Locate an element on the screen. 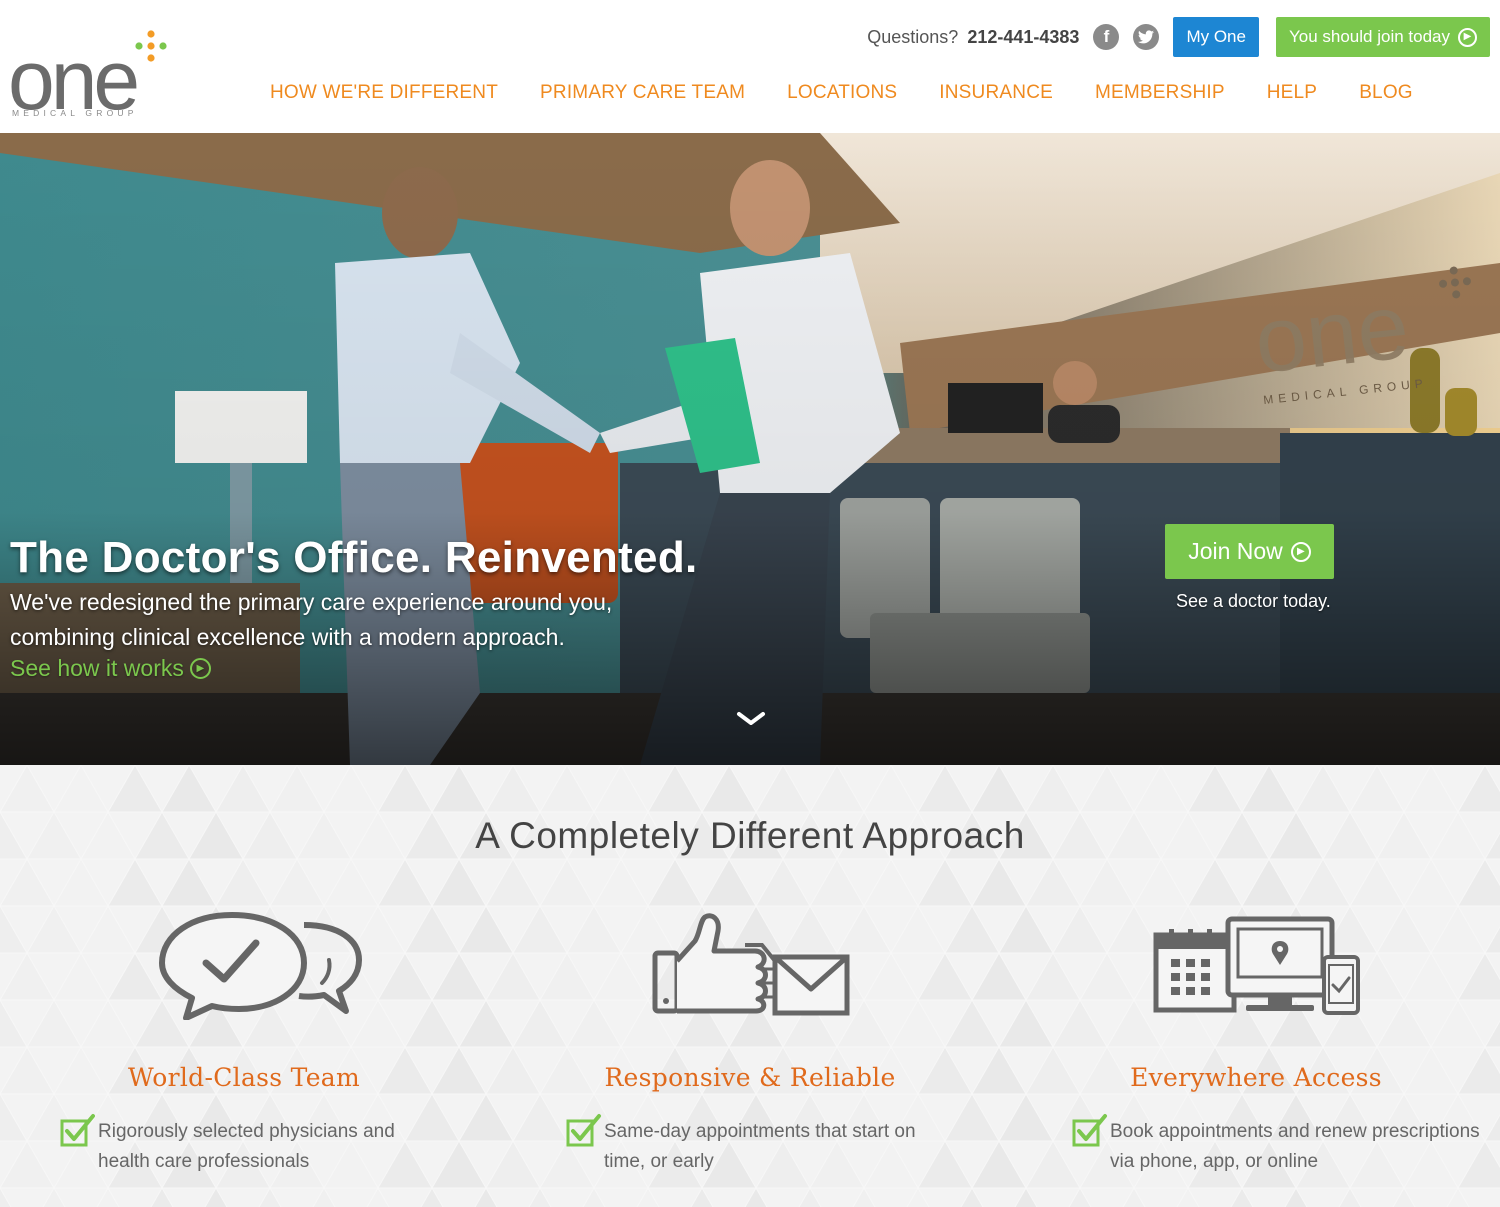 The width and height of the screenshot is (1500, 1207). logo-dots-icon is located at coordinates (151, 46).